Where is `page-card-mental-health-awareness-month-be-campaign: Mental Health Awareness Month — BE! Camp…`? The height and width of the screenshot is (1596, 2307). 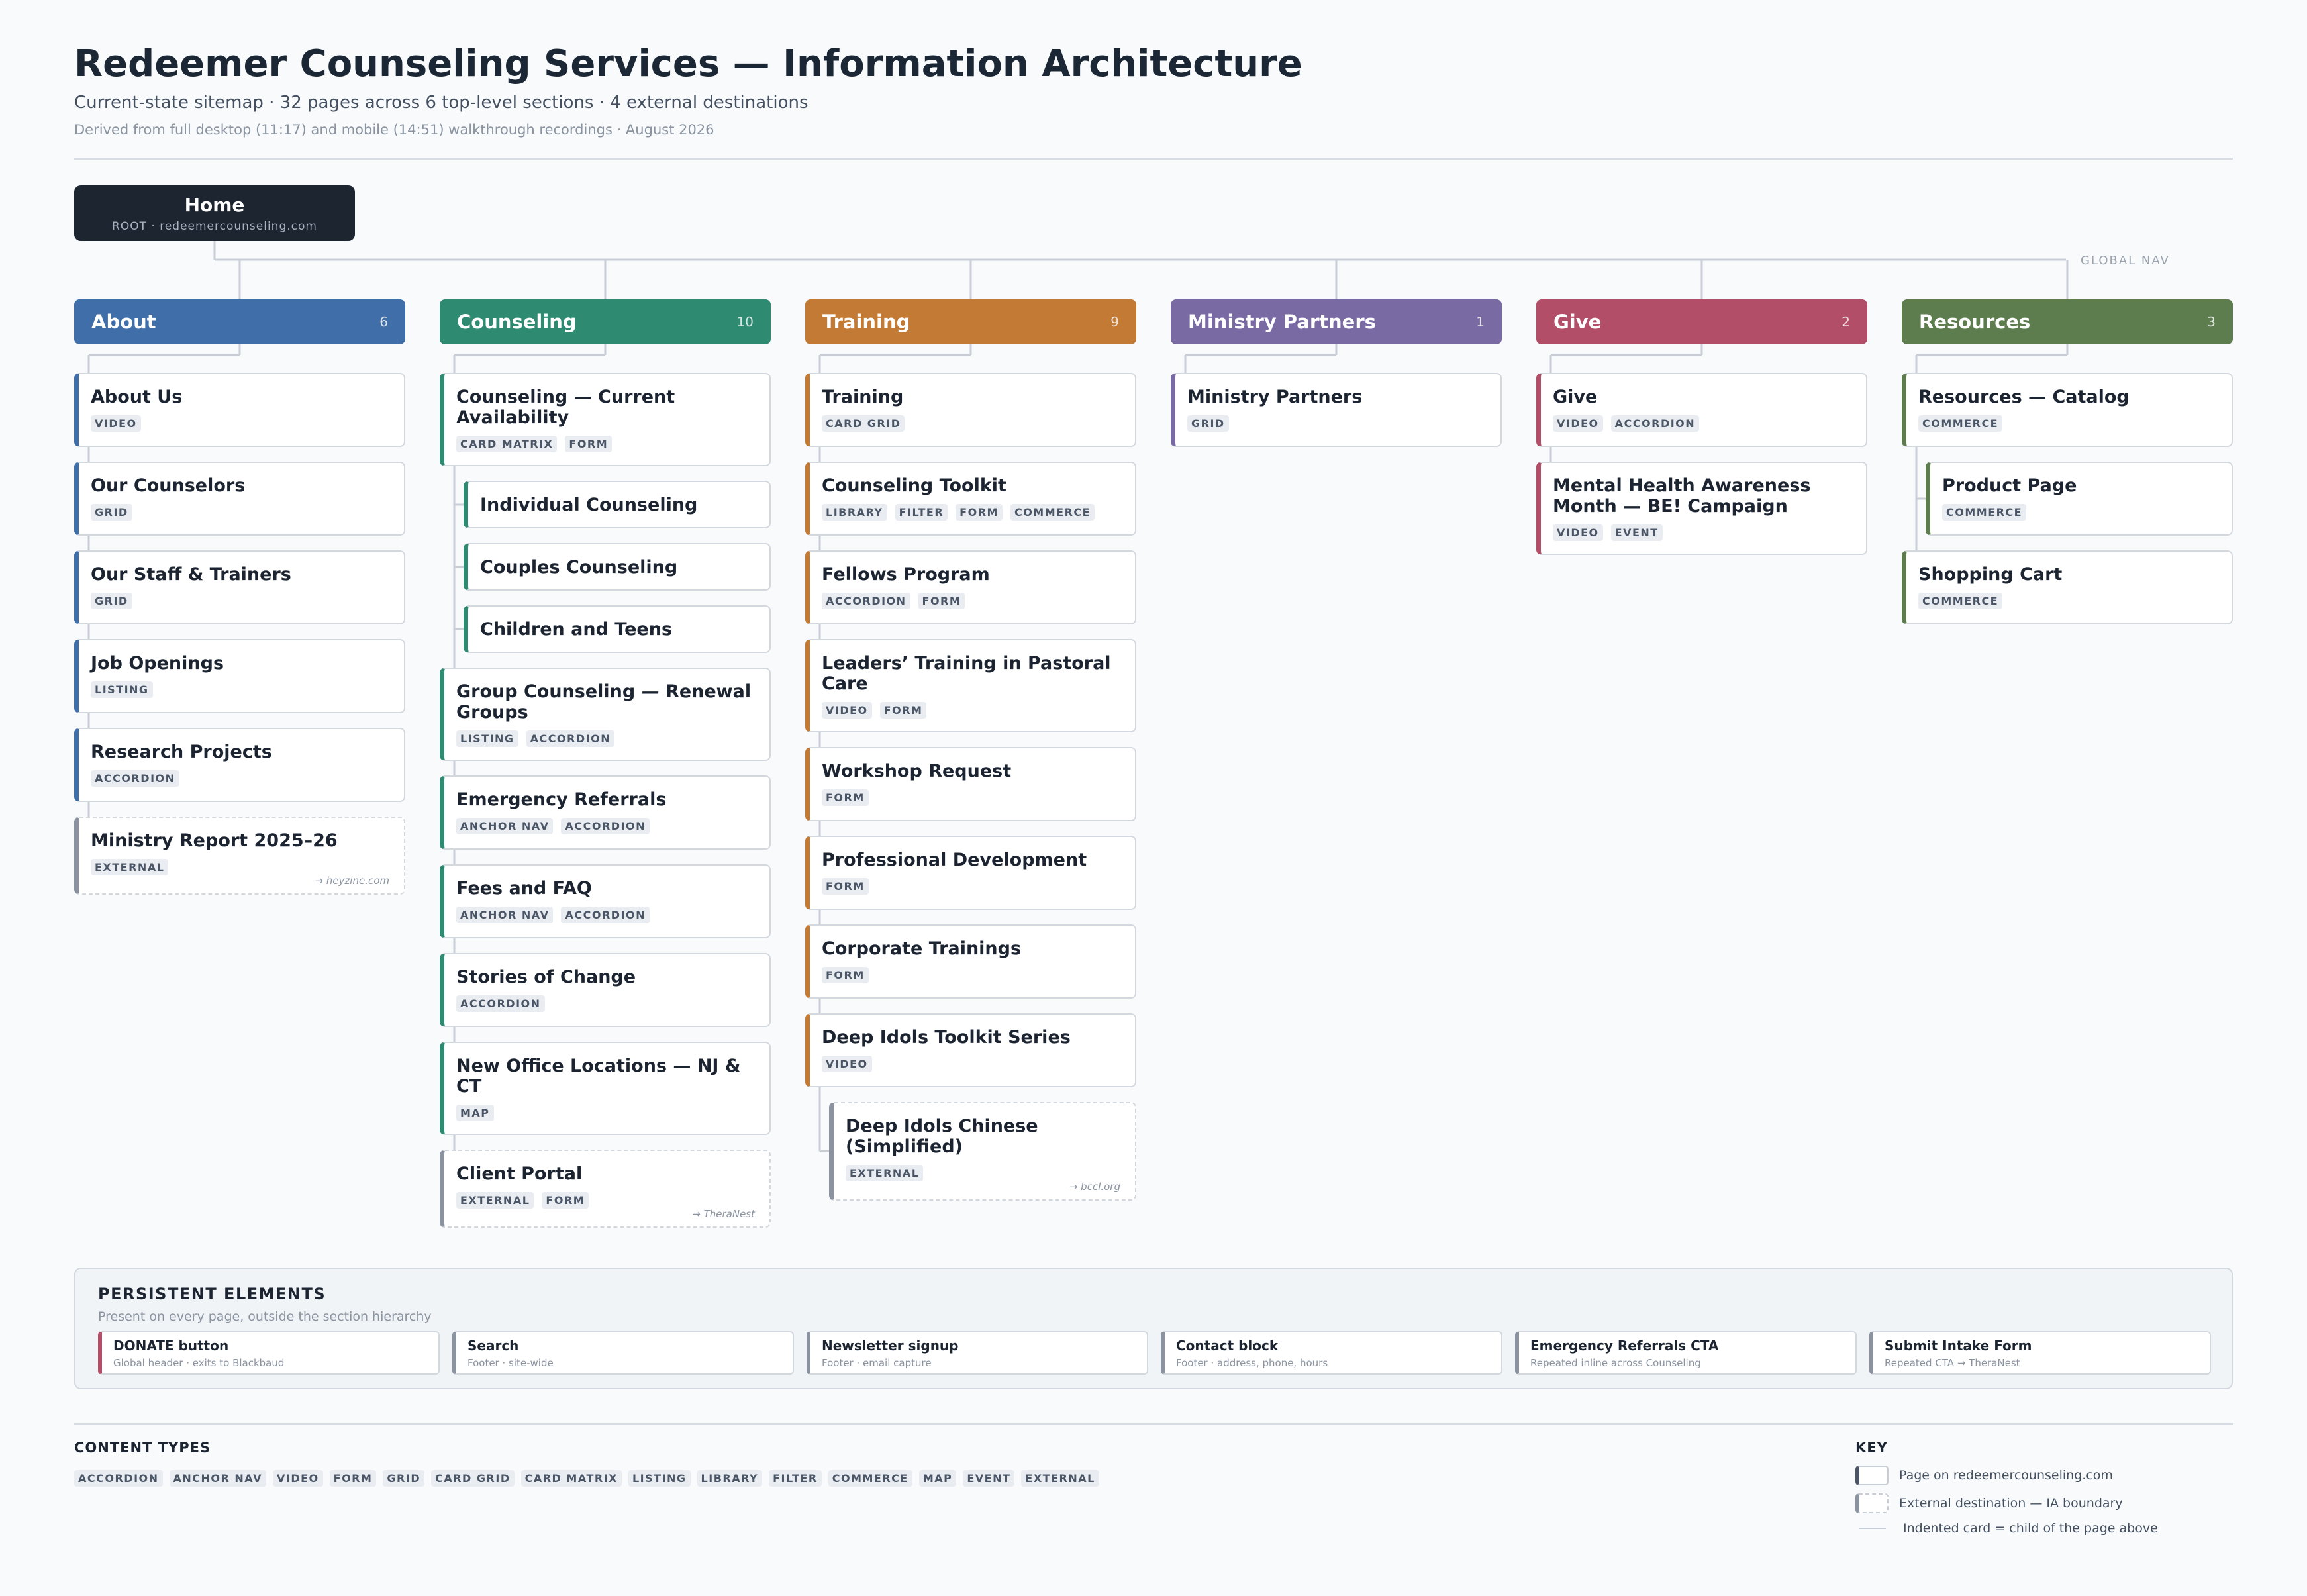 page-card-mental-health-awareness-month-be-campaign: Mental Health Awareness Month — BE! Camp… is located at coordinates (1701, 508).